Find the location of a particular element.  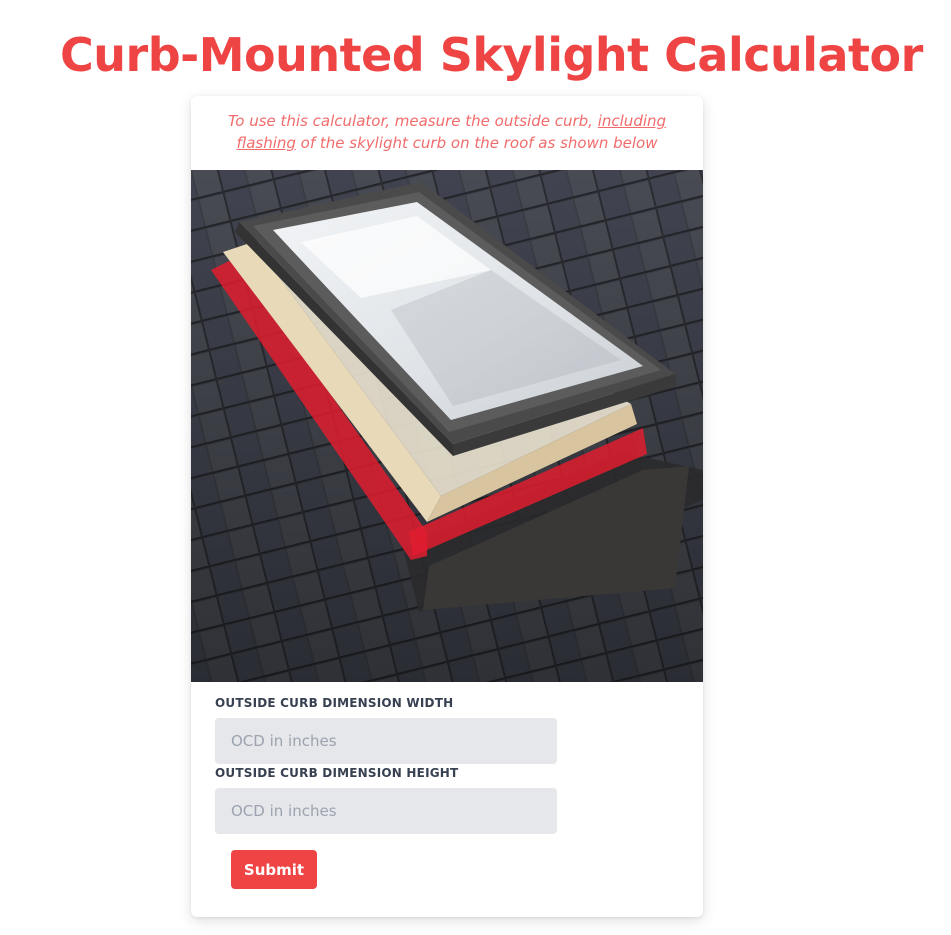

page-title: Curb-Mounted Skylight Calculator is located at coordinates (491, 55).